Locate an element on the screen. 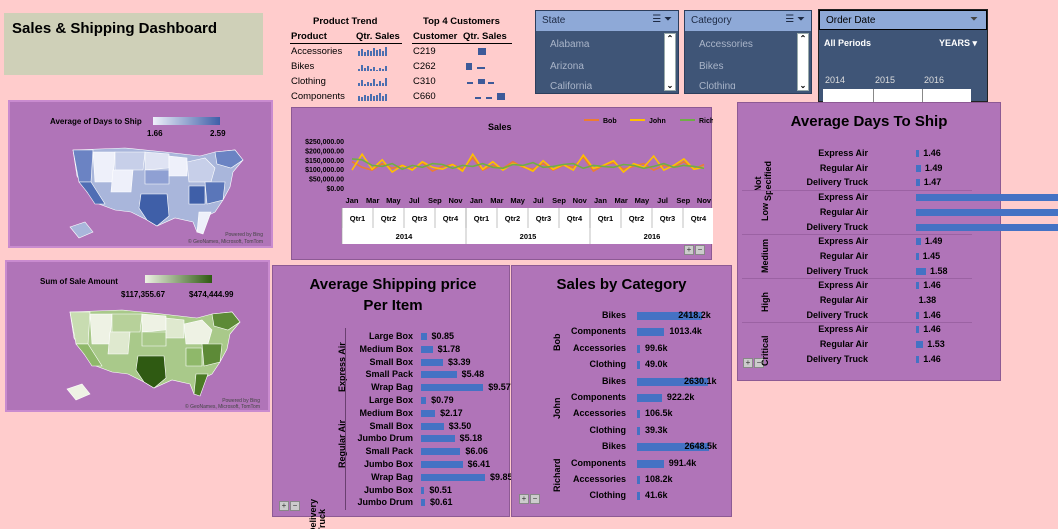 This screenshot has width=1058, height=529. dashboard-title: Sales & Shipping Dashboard is located at coordinates (115, 28).